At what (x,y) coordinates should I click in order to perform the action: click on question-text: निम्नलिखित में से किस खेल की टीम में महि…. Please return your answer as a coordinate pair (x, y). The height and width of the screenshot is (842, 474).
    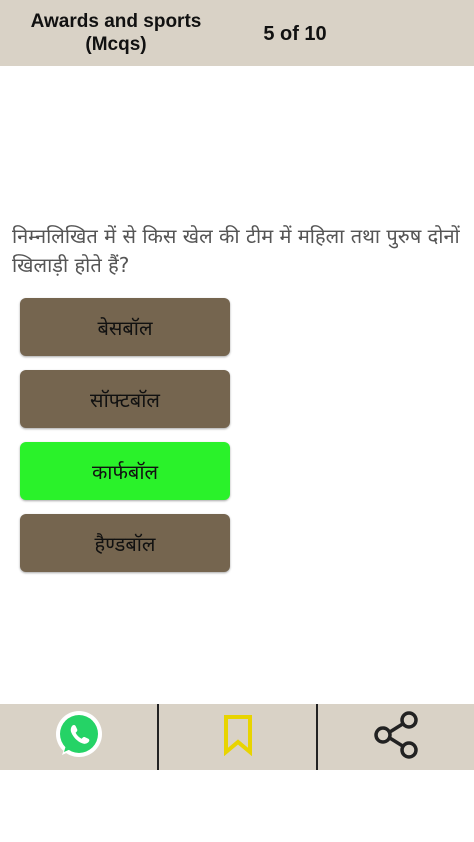
    Looking at the image, I should click on (236, 250).